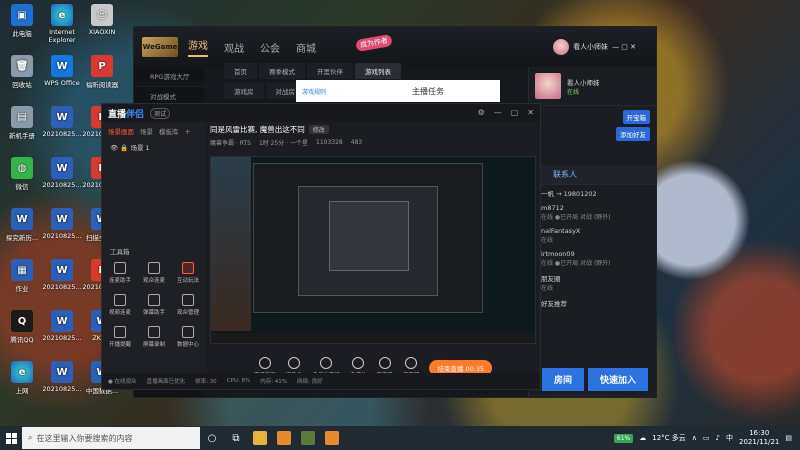 The height and width of the screenshot is (450, 800). What do you see at coordinates (11, 438) in the screenshot?
I see `start-button` at bounding box center [11, 438].